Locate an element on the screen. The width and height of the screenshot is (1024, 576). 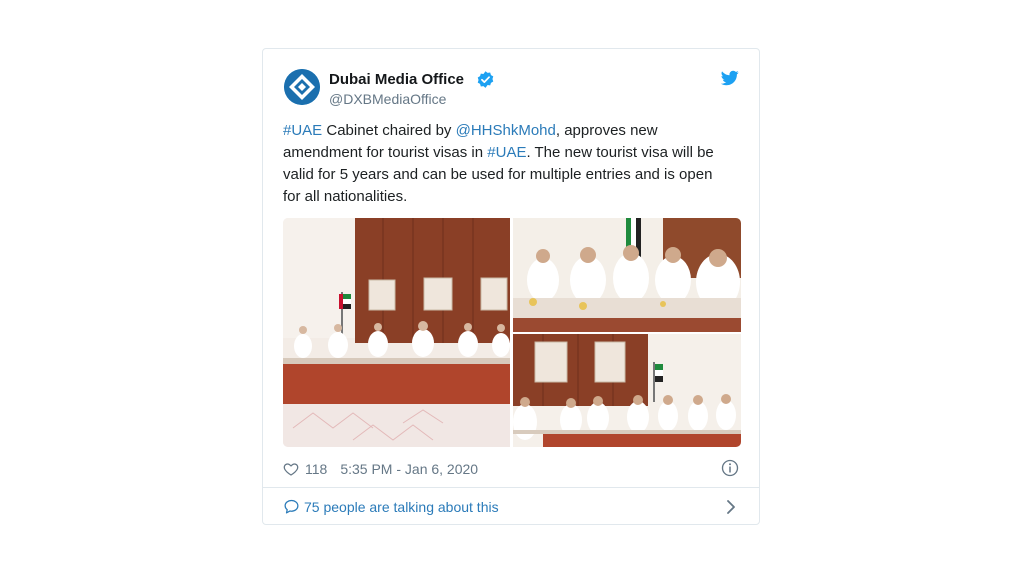
tweet-meta: 118 5:35 PM - Jan 6, 2020 is located at coordinates (380, 469).